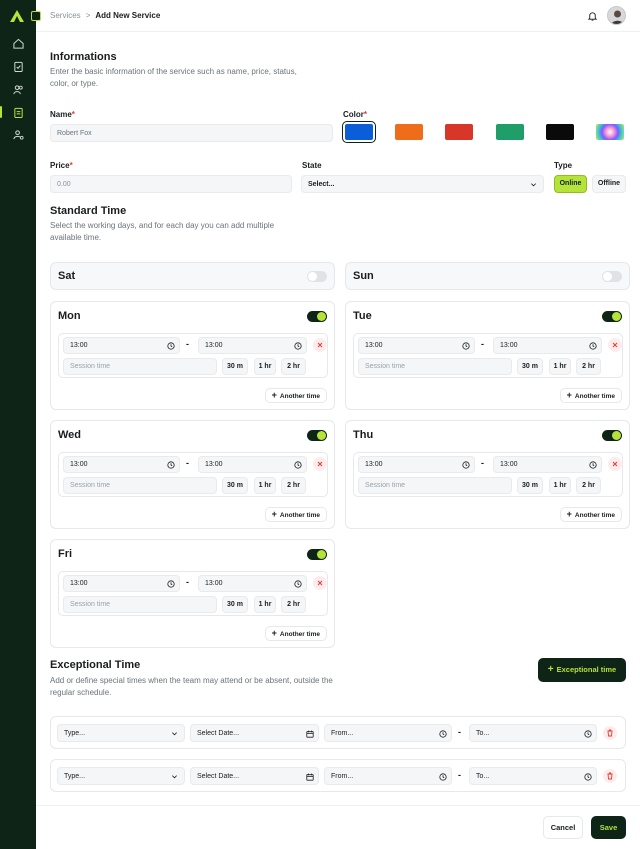 The image size is (640, 849). I want to click on plus-icon: +, so click(274, 633).